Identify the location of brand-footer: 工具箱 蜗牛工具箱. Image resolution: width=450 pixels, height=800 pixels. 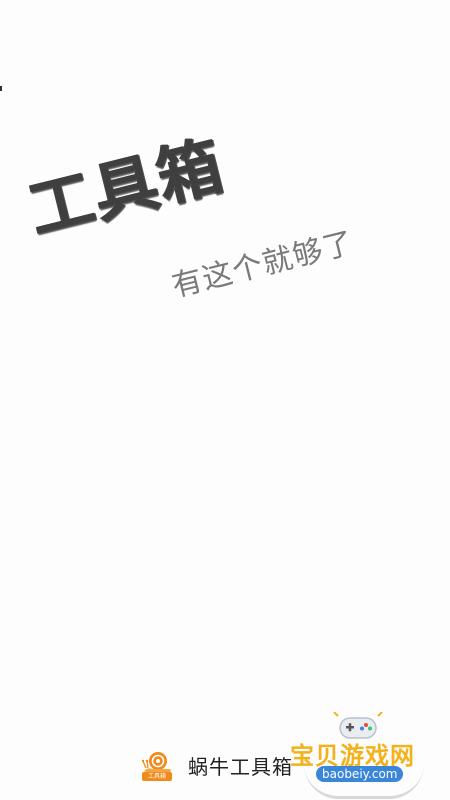
(216, 765).